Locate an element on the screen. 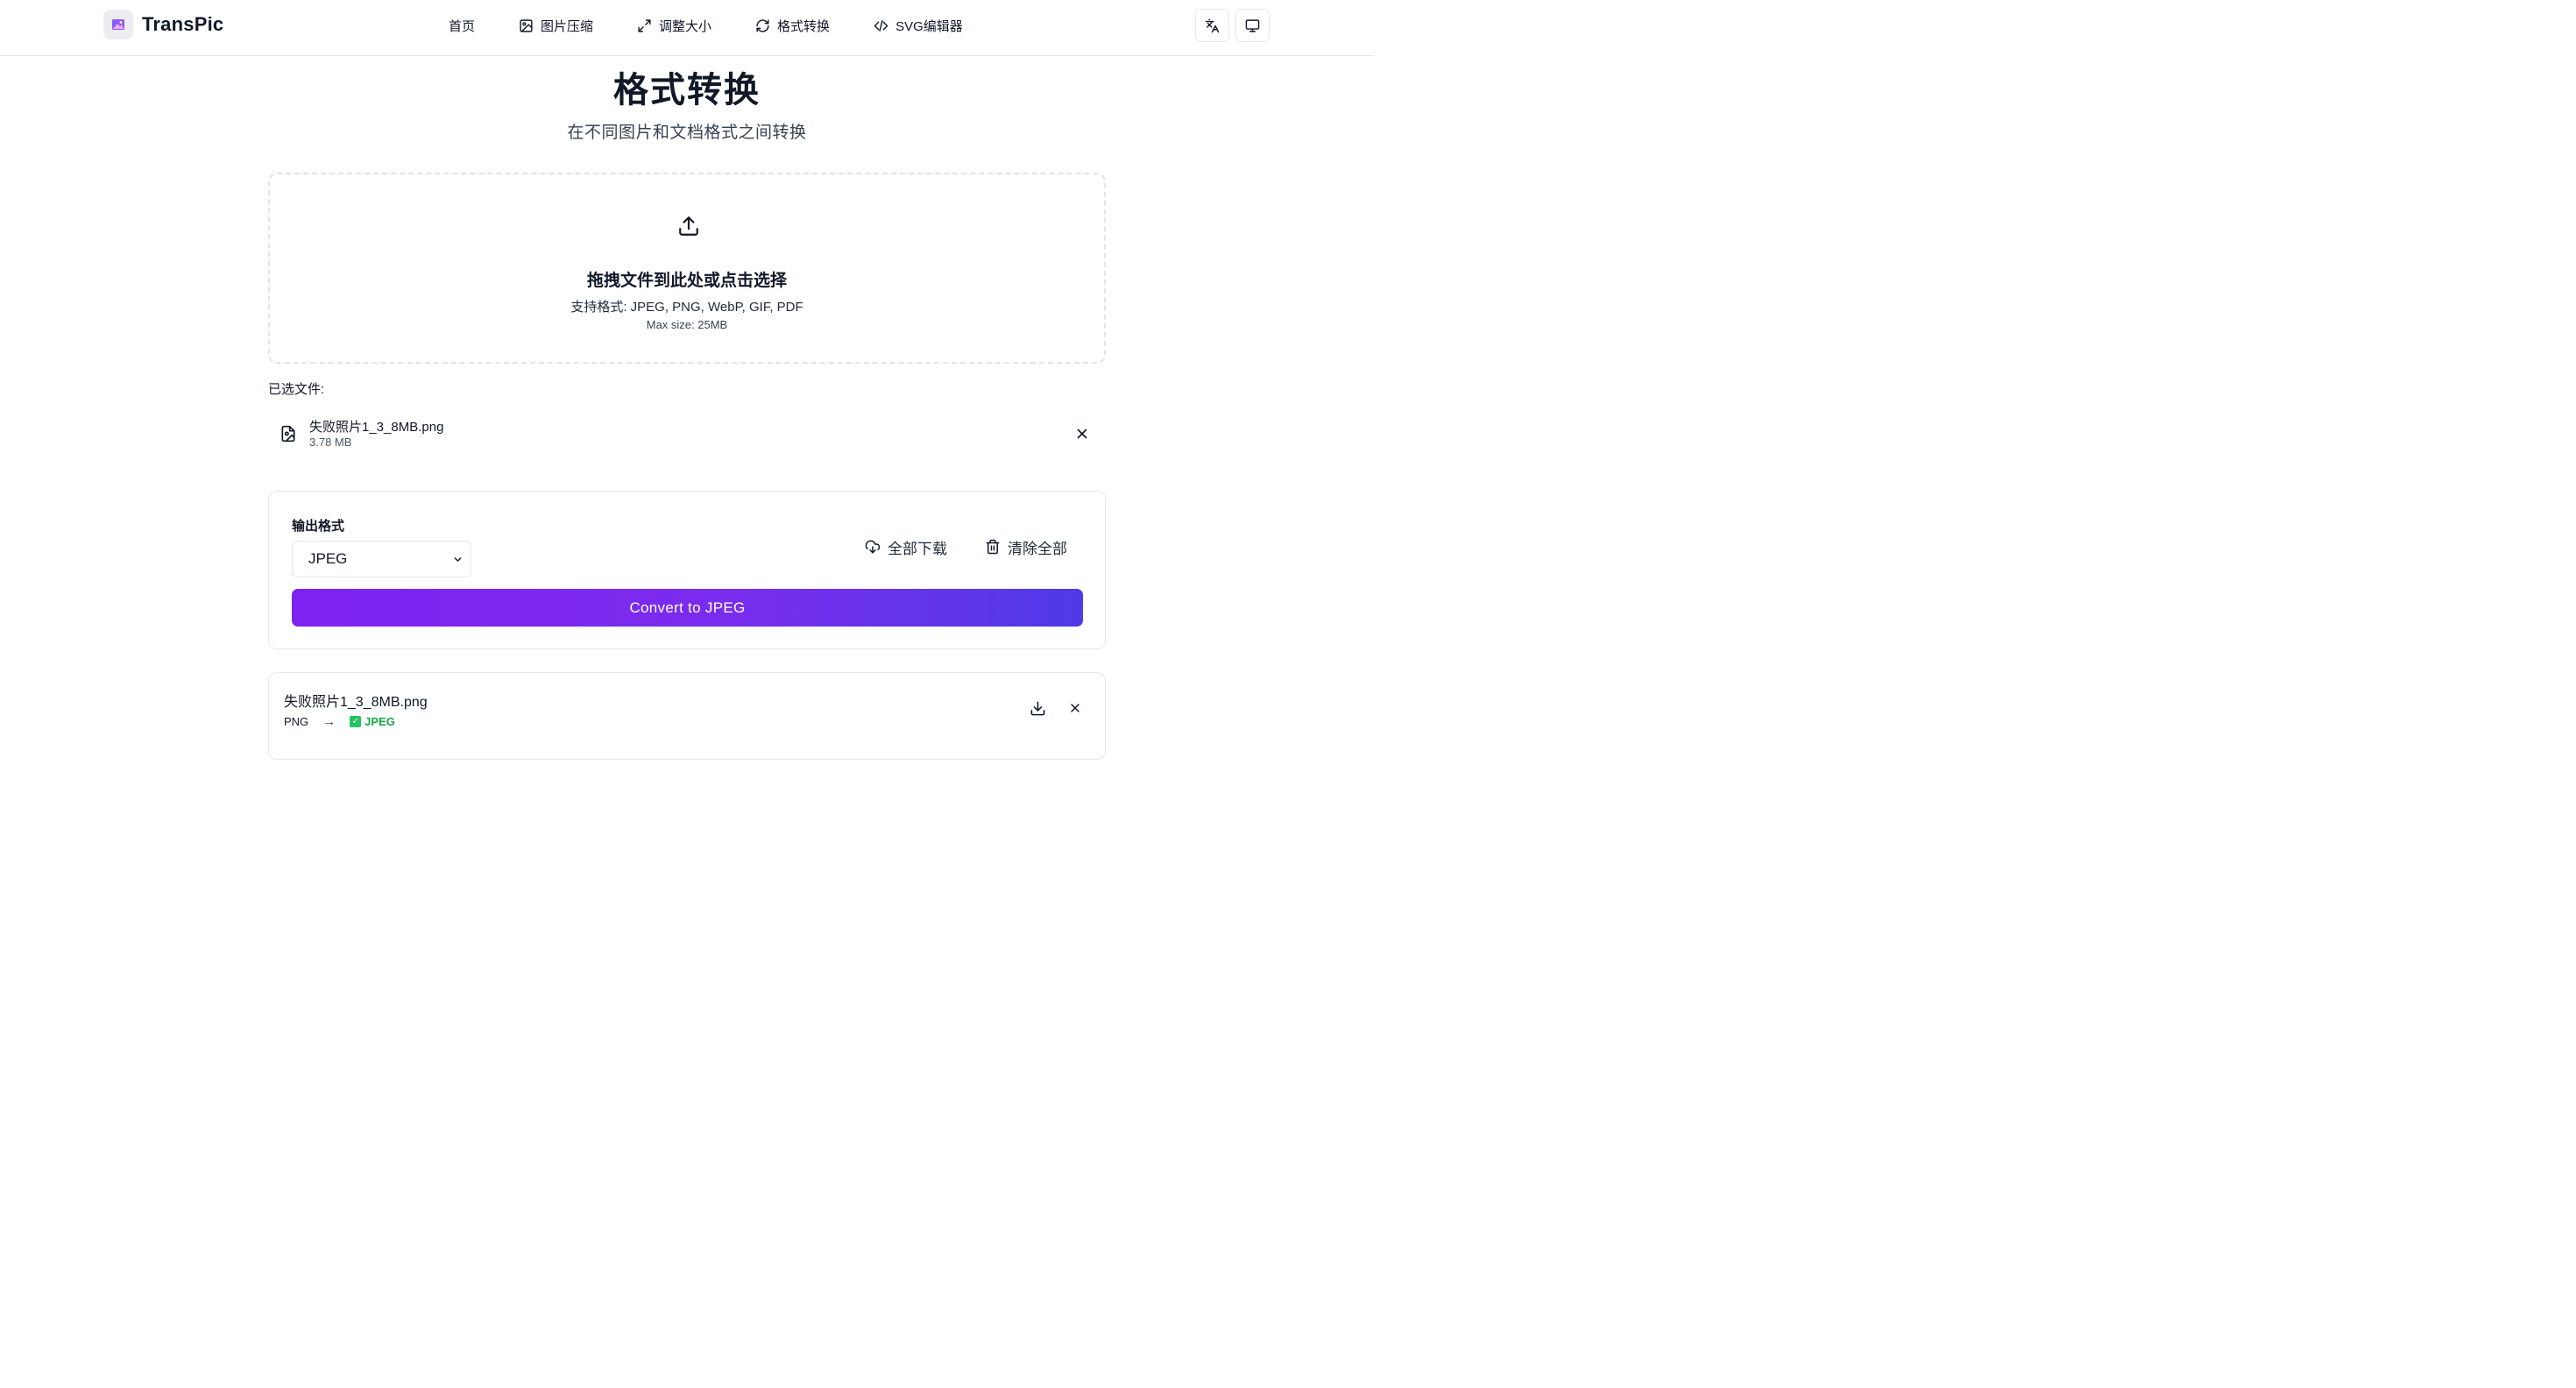 Image resolution: width=2576 pixels, height=1388 pixels. nav-resize: 调整大小 is located at coordinates (674, 25).